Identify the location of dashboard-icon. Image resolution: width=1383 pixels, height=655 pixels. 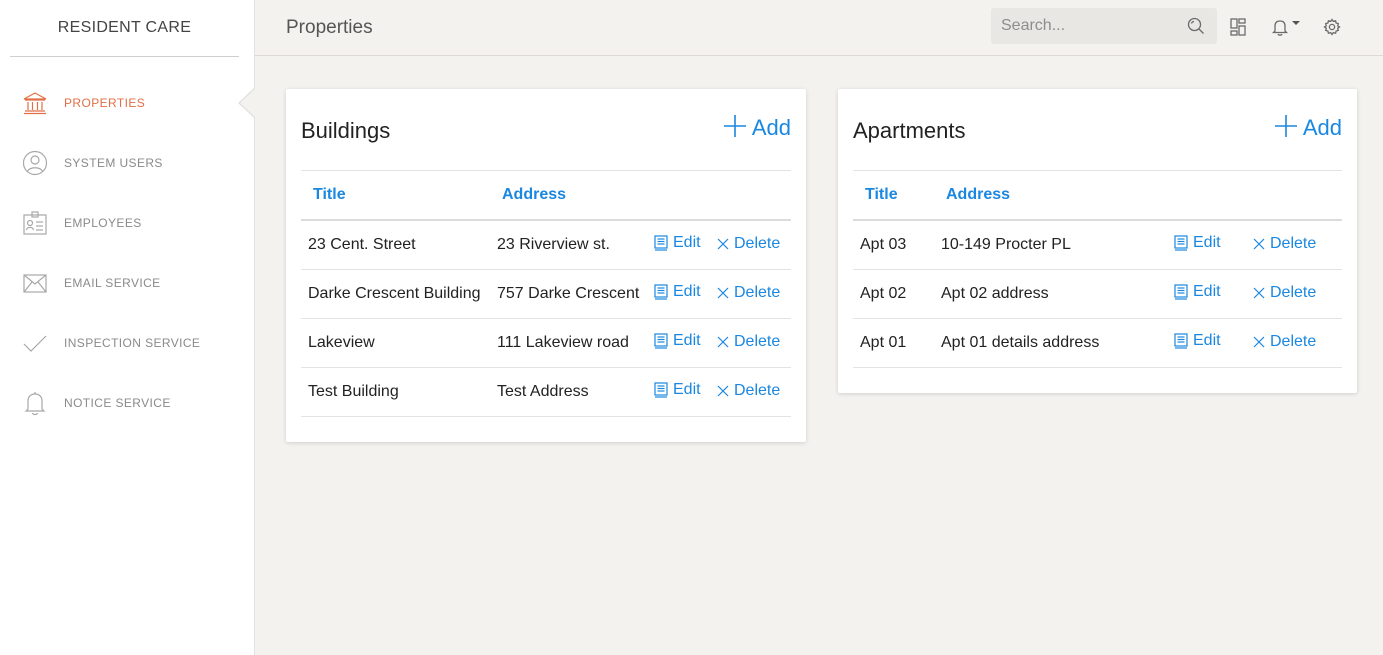
(1238, 27).